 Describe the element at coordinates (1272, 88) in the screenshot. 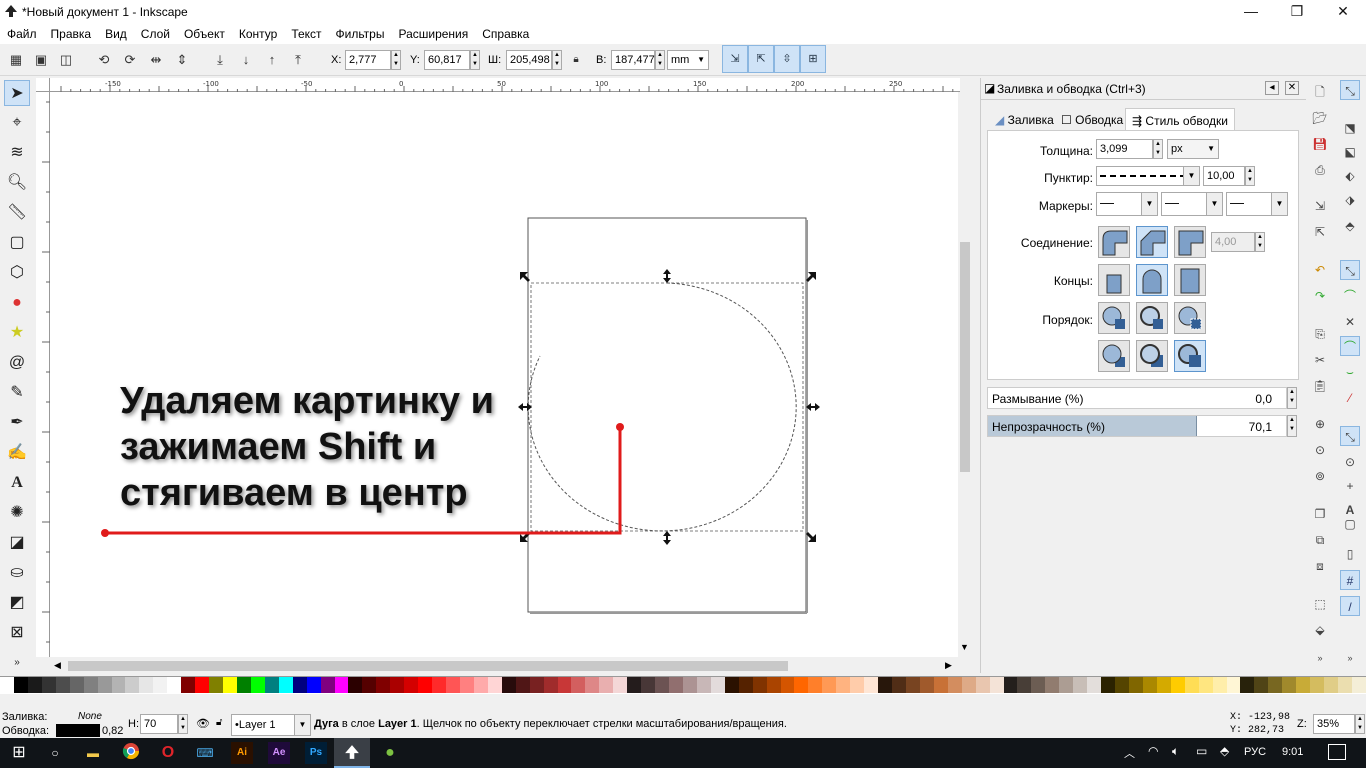

I see `collapse-panel-icon: ◂` at that location.